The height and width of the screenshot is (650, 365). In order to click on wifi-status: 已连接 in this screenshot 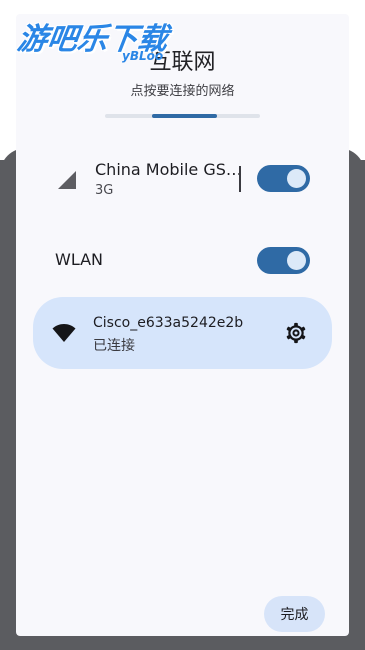, I will do `click(114, 346)`.